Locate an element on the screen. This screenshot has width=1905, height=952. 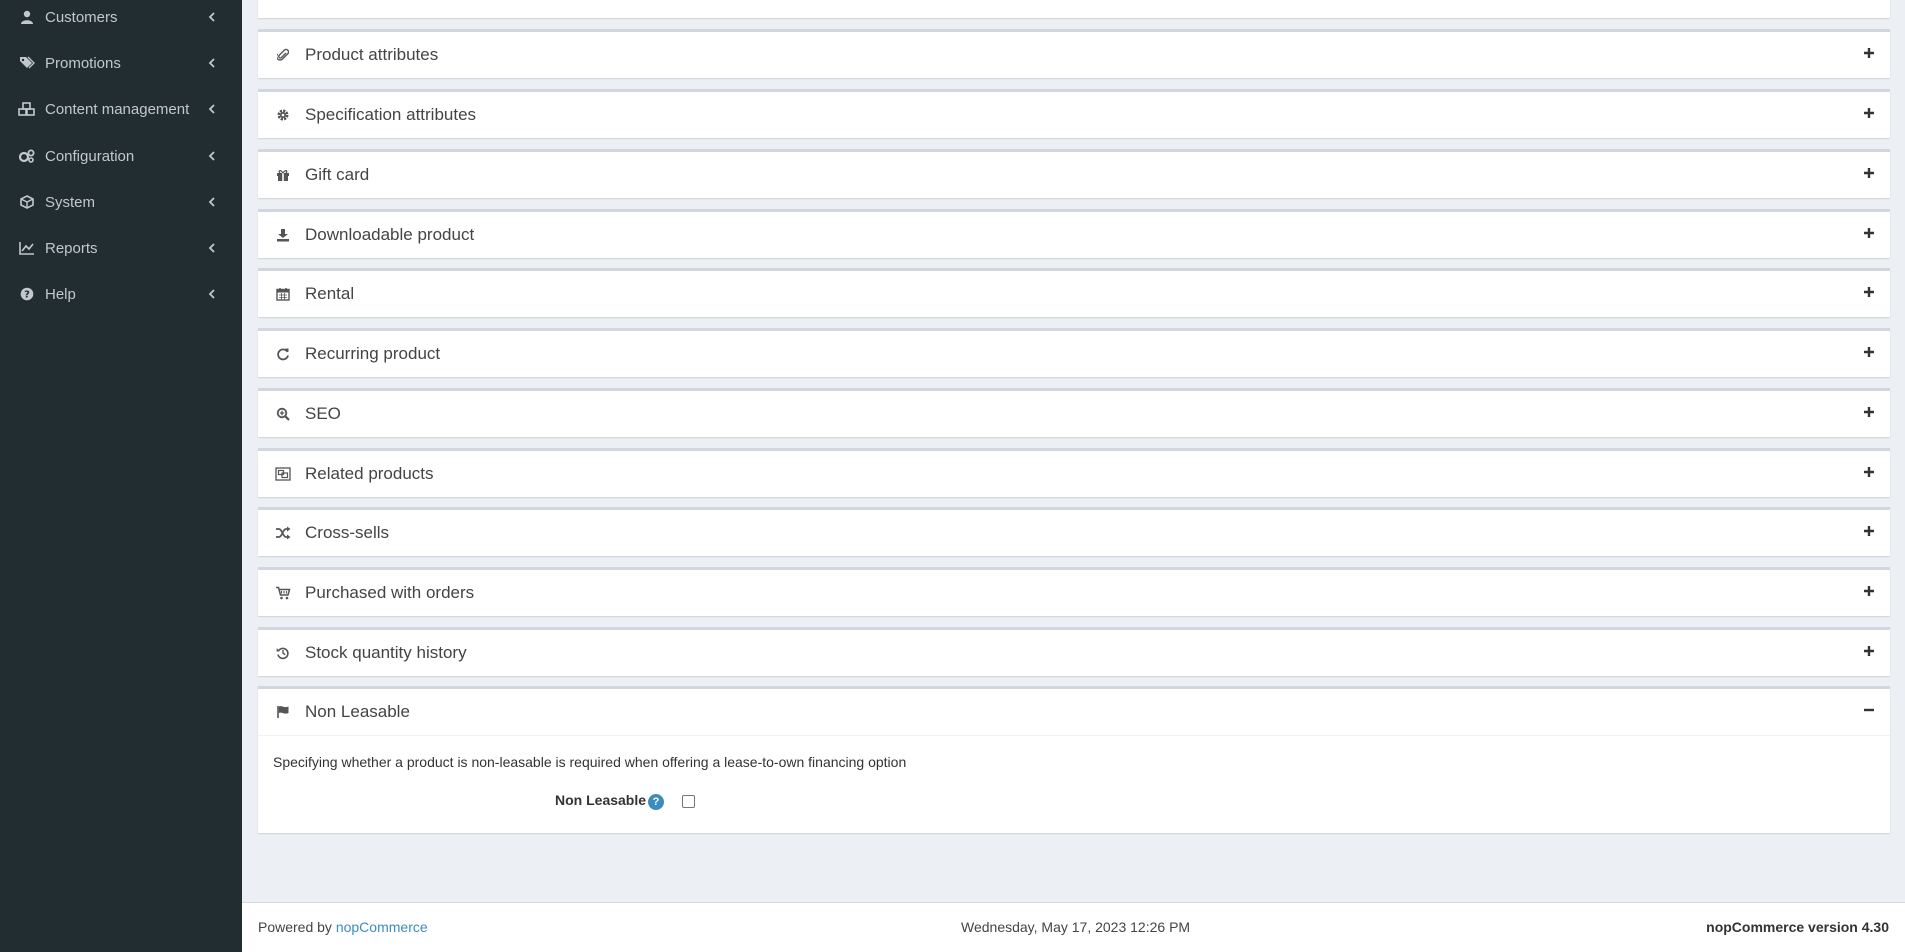
sidebar-item-customers: Customers is located at coordinates (121, 20).